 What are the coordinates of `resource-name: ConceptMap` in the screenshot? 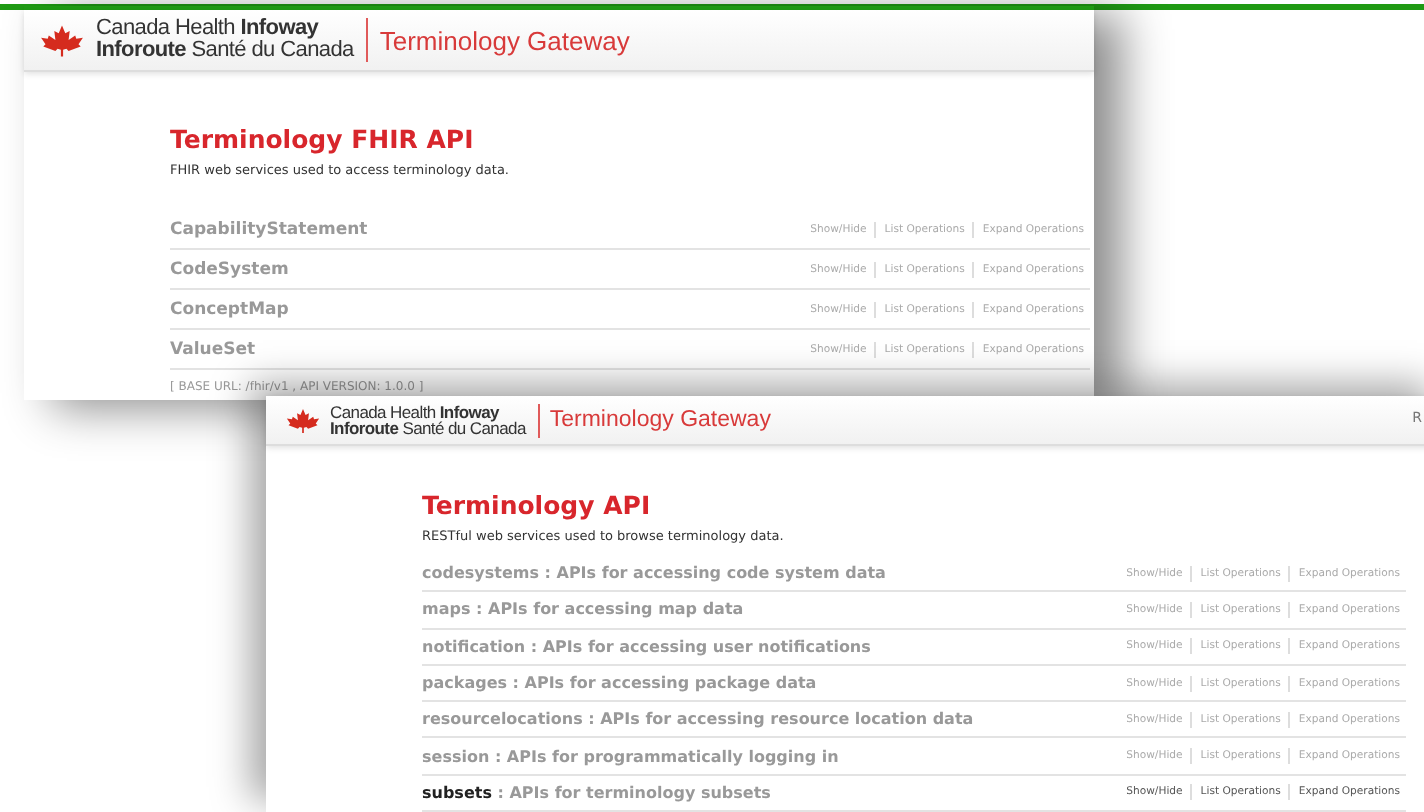 It's located at (229, 309).